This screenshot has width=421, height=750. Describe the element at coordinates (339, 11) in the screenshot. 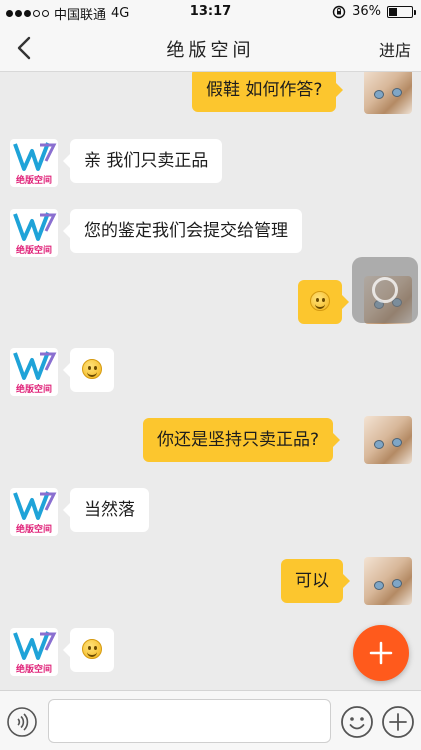

I see `rotation-lock-icon` at that location.